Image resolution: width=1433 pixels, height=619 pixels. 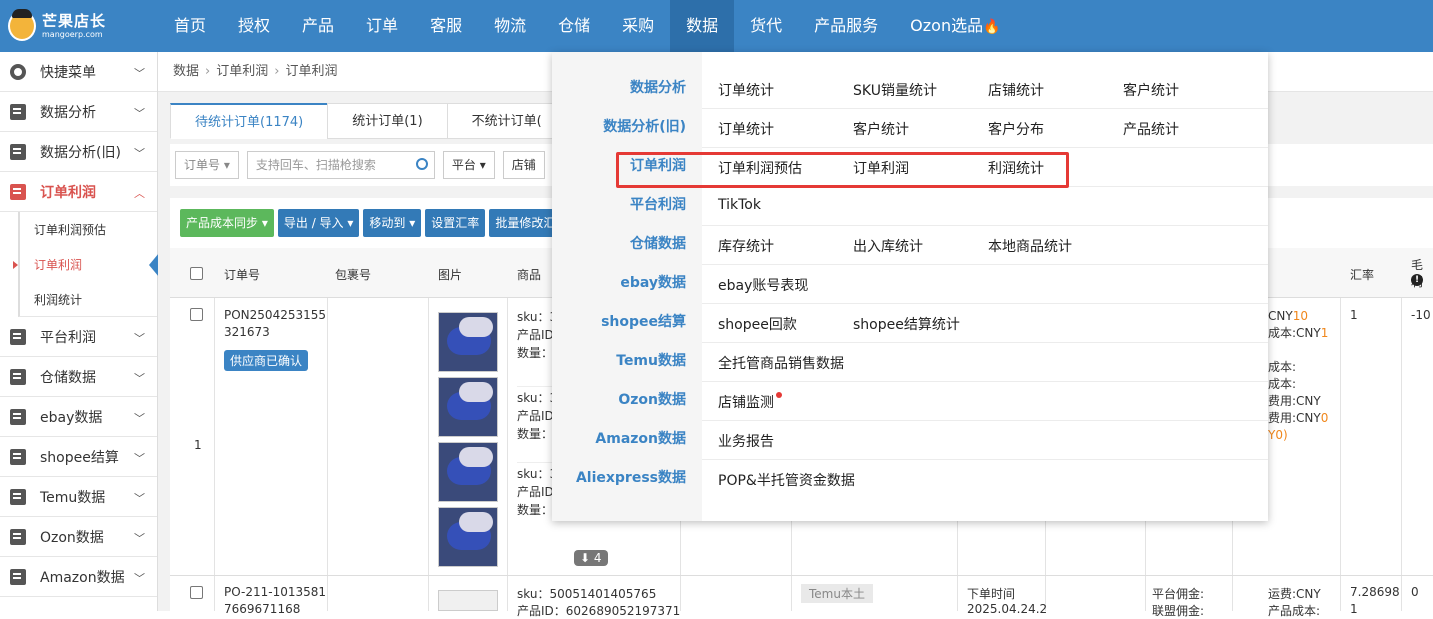 I want to click on nav-service: 客服, so click(x=446, y=26).